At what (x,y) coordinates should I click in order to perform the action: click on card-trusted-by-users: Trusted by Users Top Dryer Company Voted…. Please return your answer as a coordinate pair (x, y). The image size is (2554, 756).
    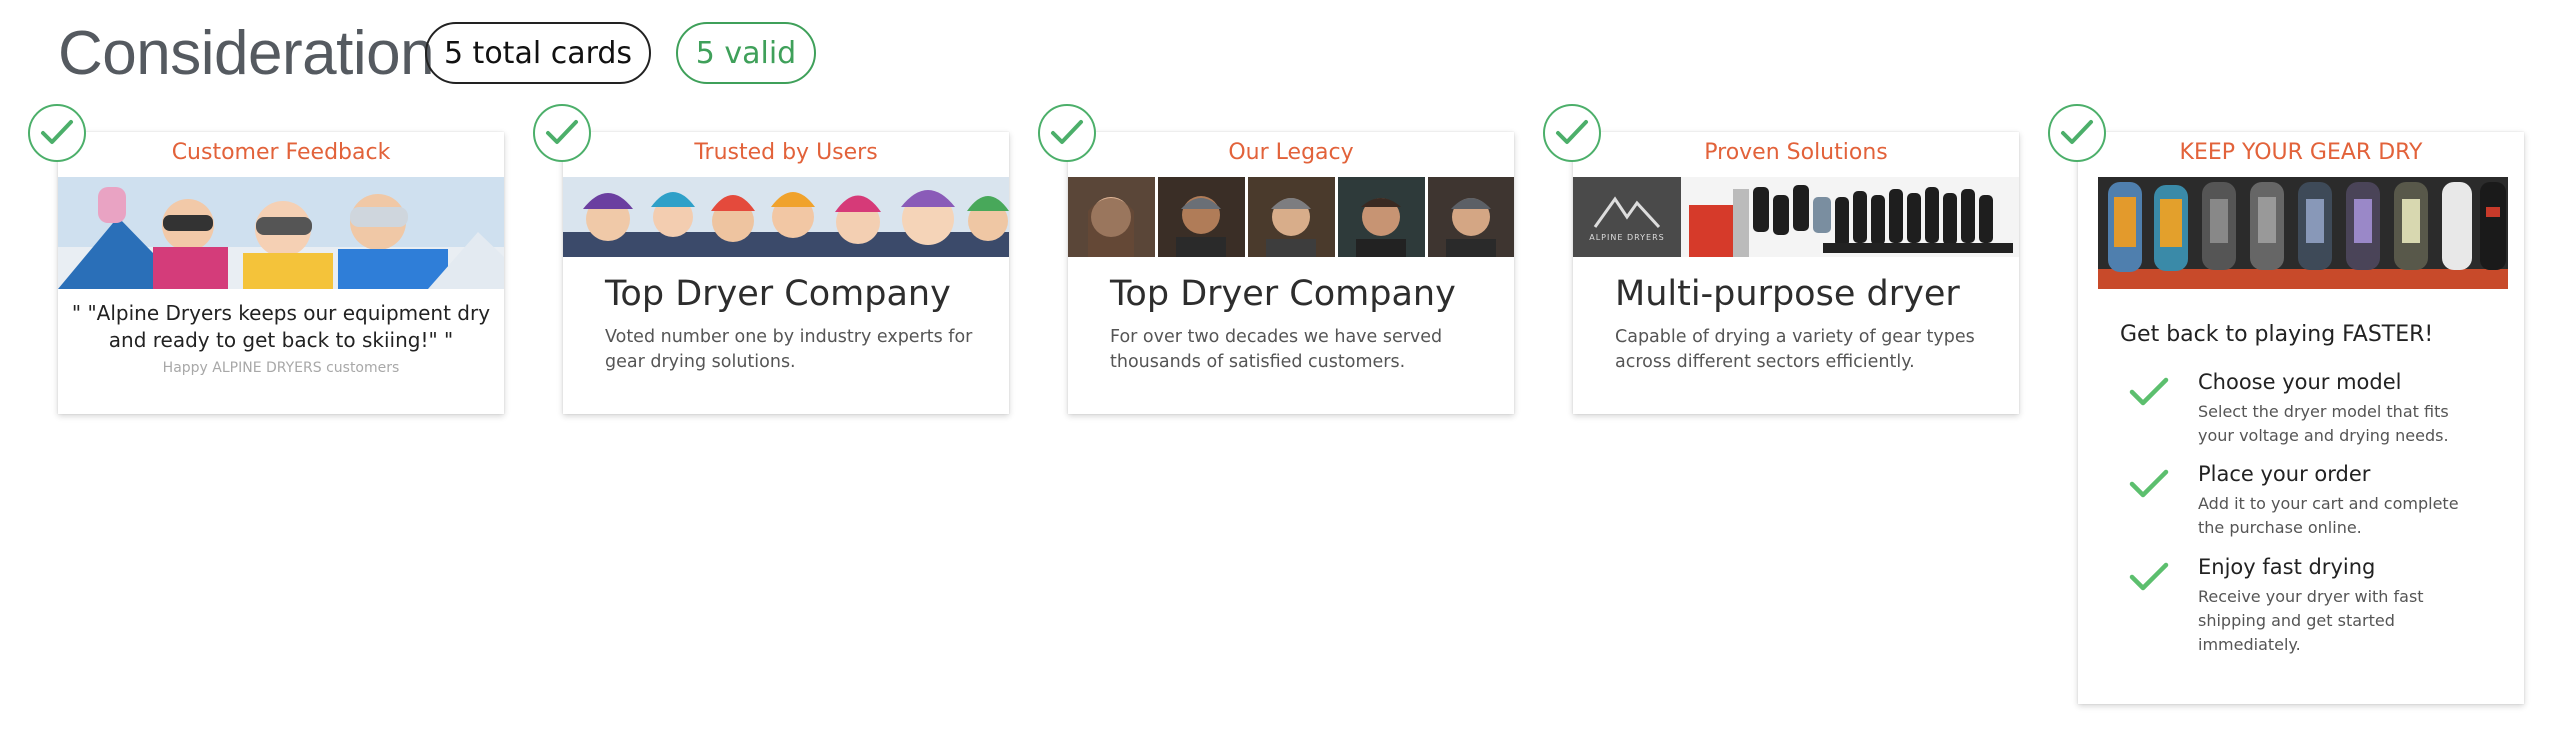
    Looking at the image, I should click on (786, 273).